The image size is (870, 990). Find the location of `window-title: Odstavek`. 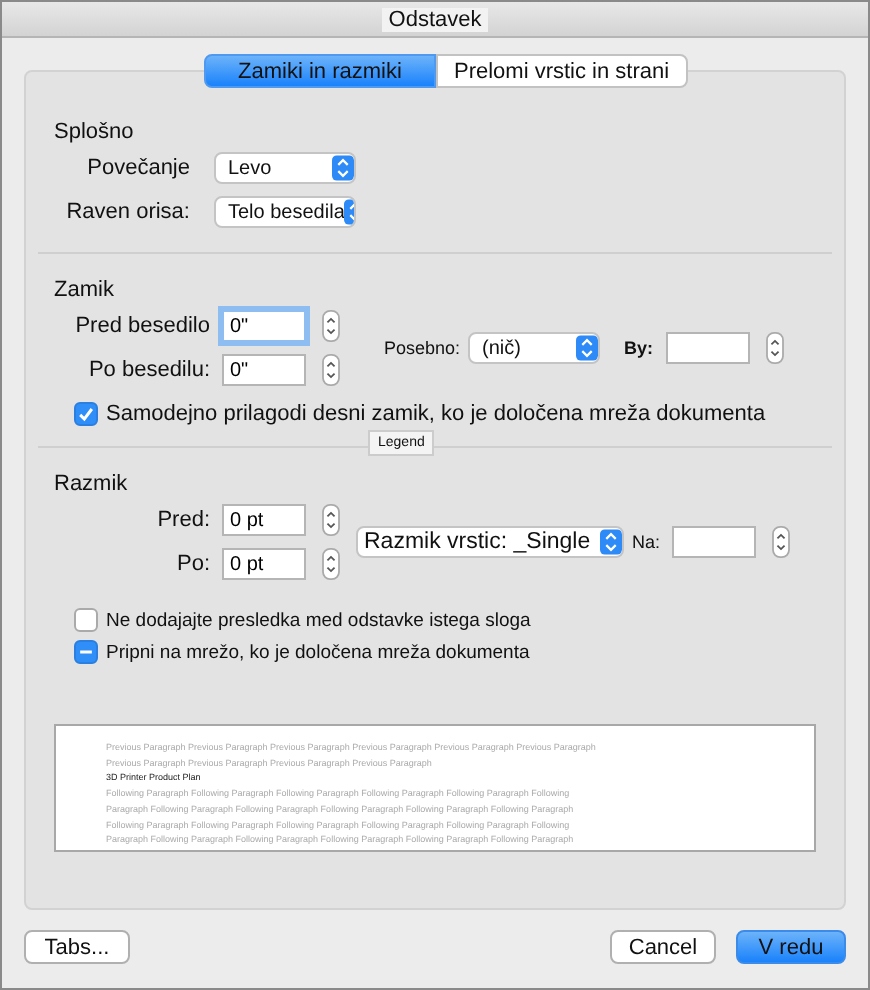

window-title: Odstavek is located at coordinates (435, 19).